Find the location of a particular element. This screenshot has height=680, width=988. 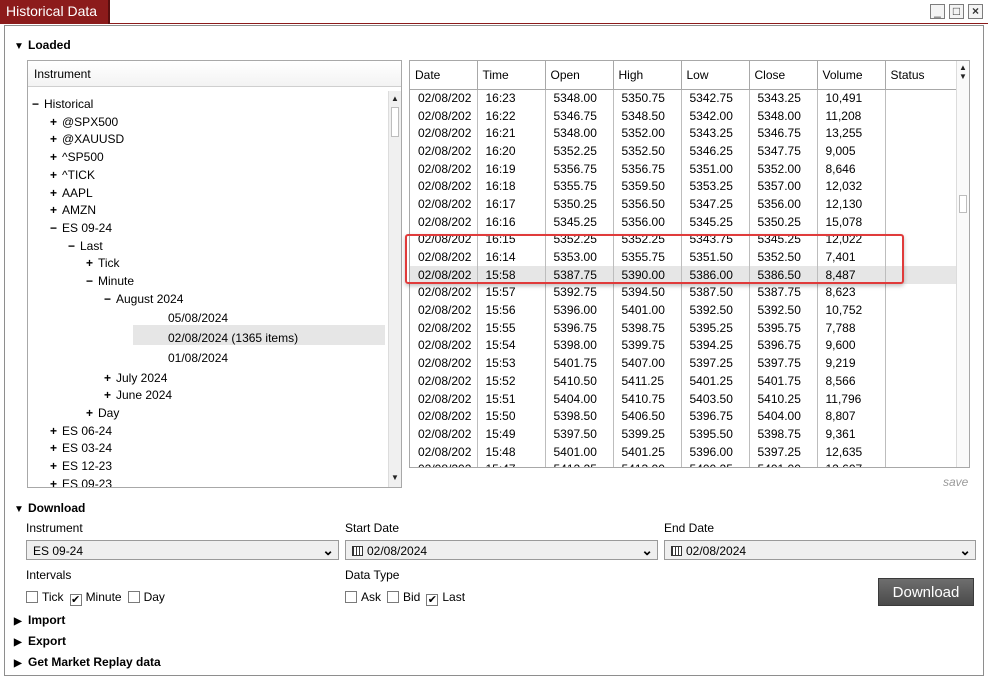

tree-item: + Tick is located at coordinates (103, 263).